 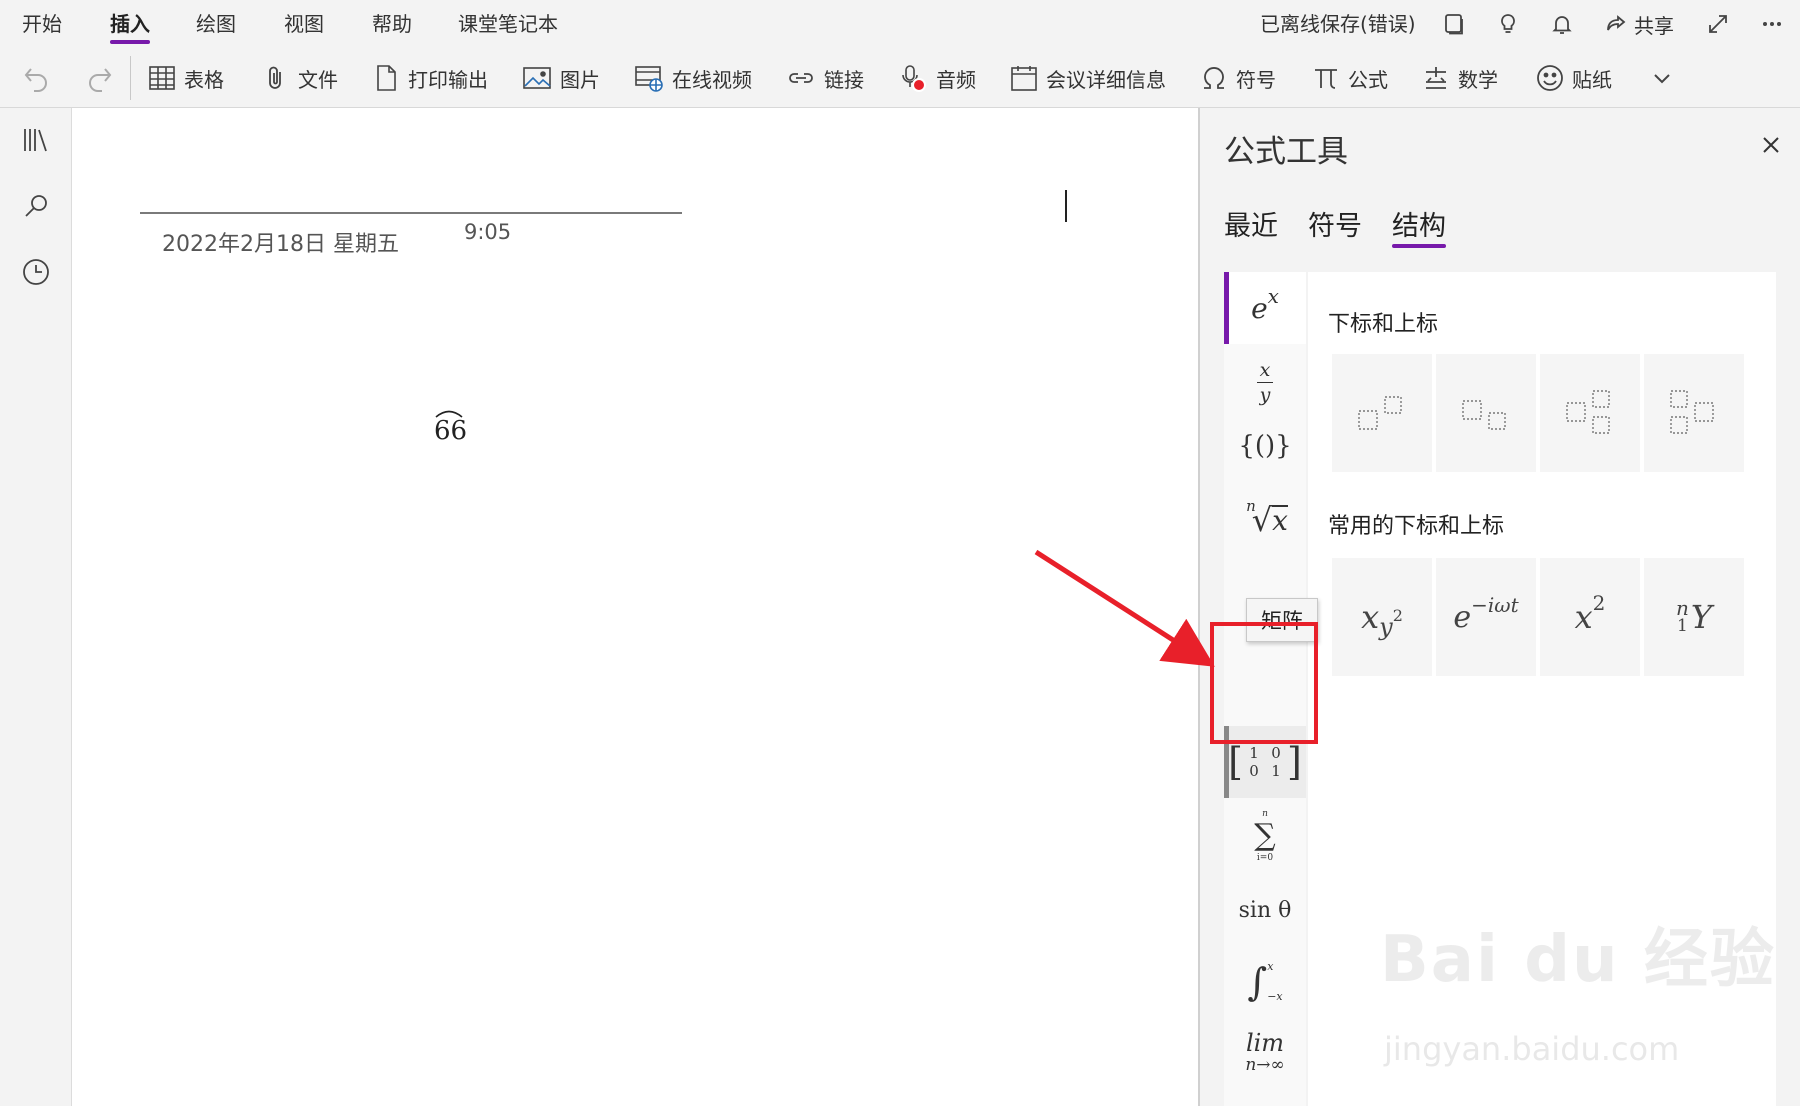 What do you see at coordinates (1616, 23) in the screenshot?
I see `share-icon` at bounding box center [1616, 23].